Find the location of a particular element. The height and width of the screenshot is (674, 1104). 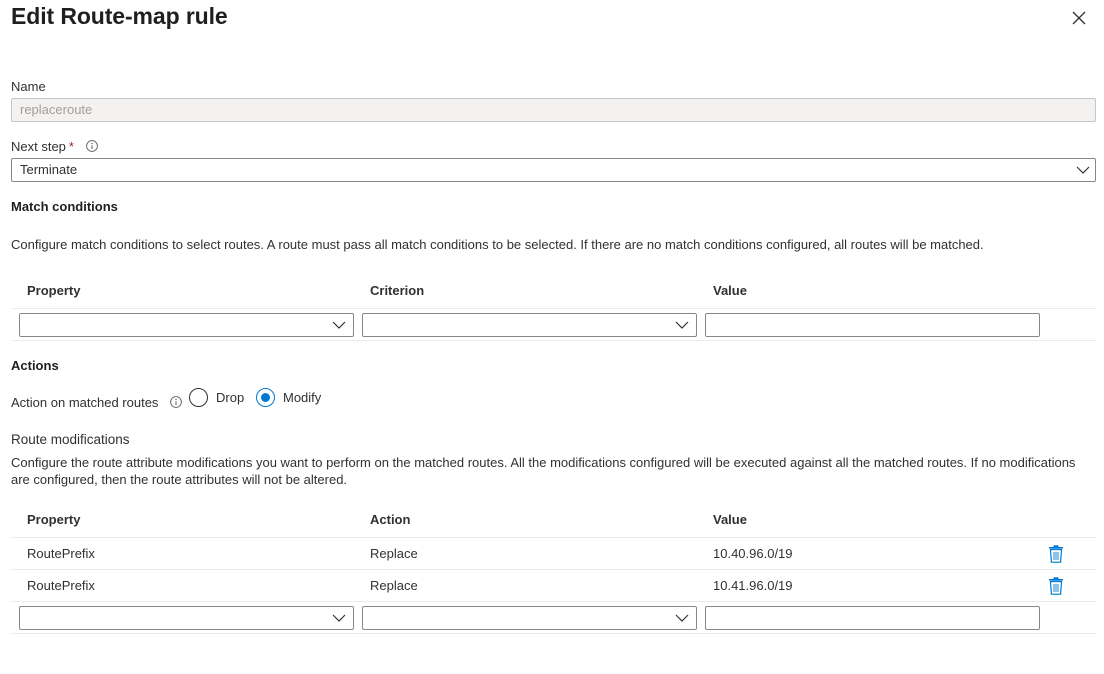

next-step-label-text: Next step is located at coordinates (38, 146).